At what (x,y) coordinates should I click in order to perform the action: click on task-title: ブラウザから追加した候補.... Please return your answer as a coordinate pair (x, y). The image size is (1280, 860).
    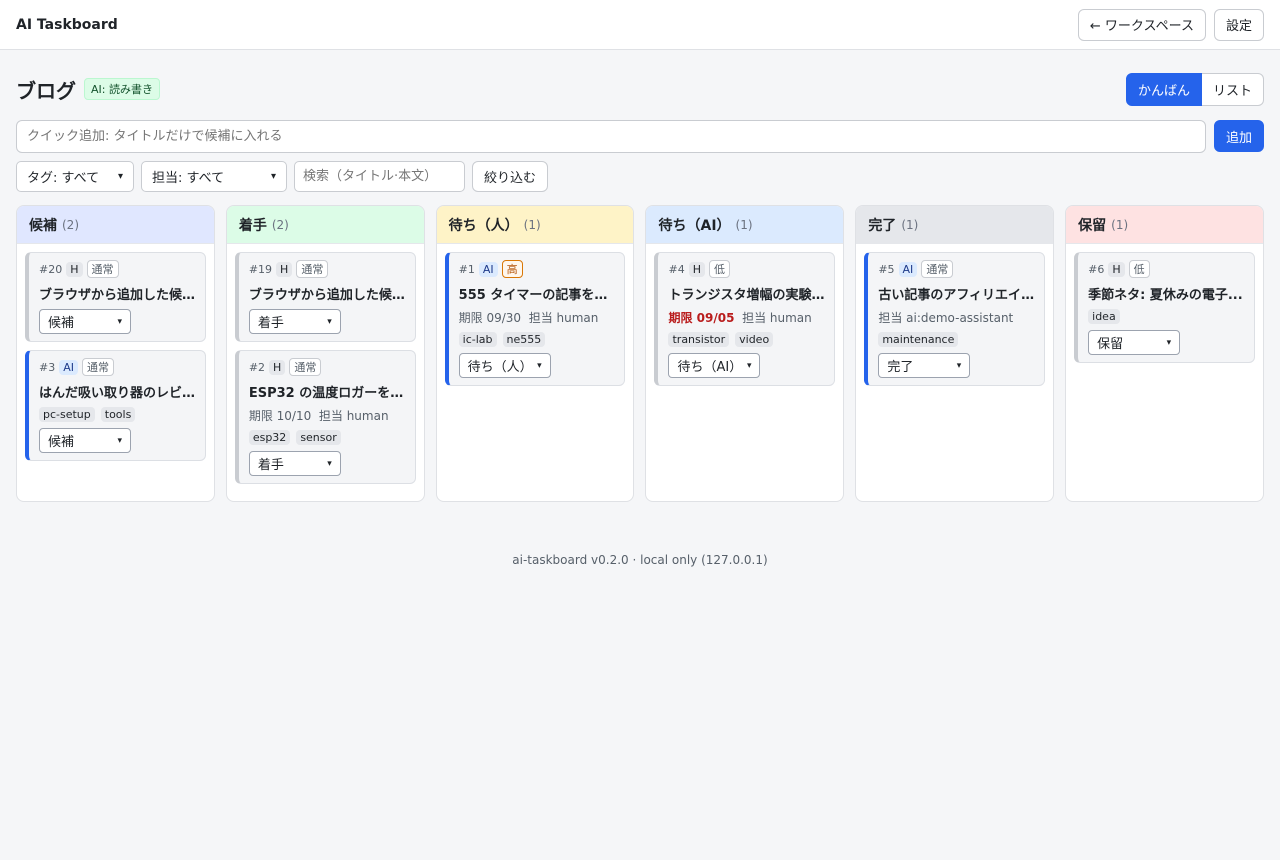
    Looking at the image, I should click on (117, 293).